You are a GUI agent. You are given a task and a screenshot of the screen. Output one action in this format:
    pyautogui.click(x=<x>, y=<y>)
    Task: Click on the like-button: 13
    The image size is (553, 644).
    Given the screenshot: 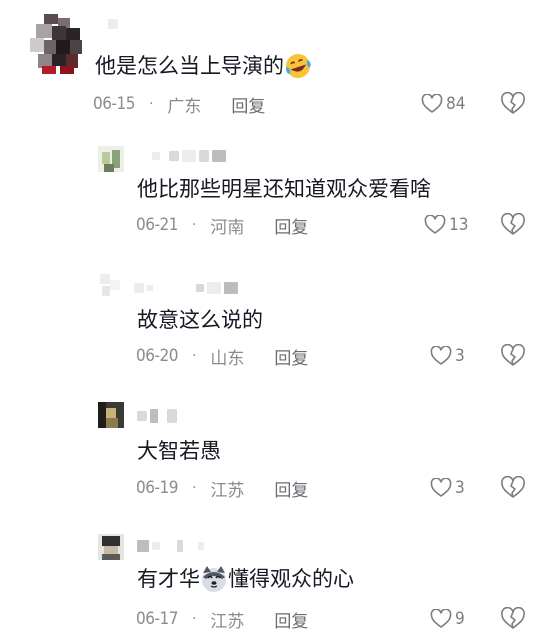 What is the action you would take?
    pyautogui.click(x=446, y=225)
    